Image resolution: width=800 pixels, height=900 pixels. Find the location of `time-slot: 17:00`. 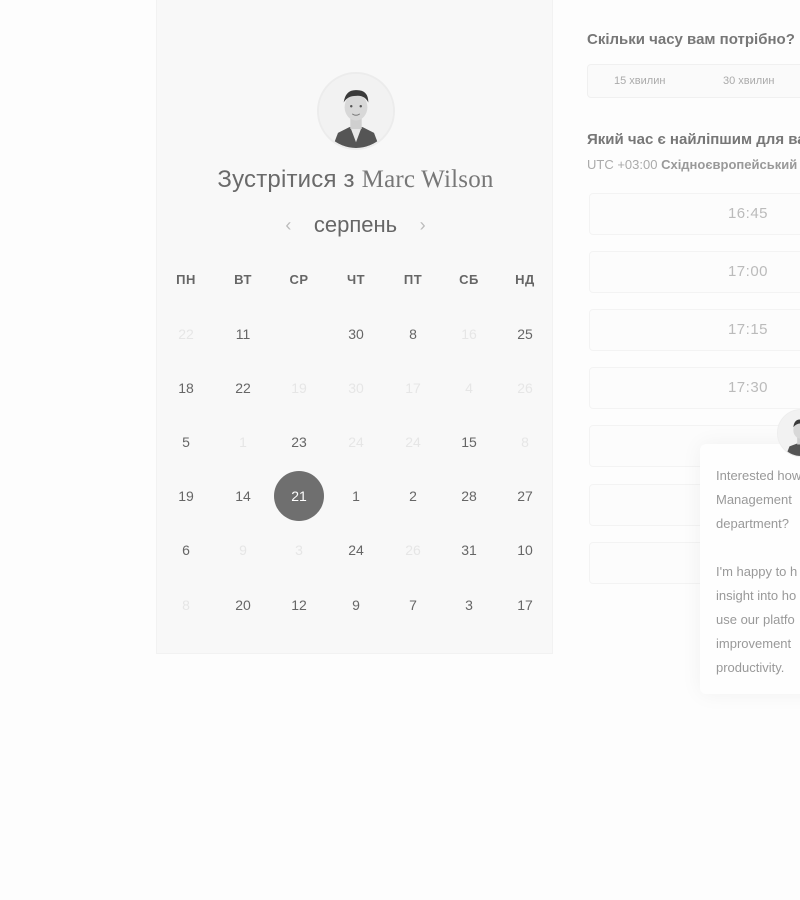

time-slot: 17:00 is located at coordinates (694, 272).